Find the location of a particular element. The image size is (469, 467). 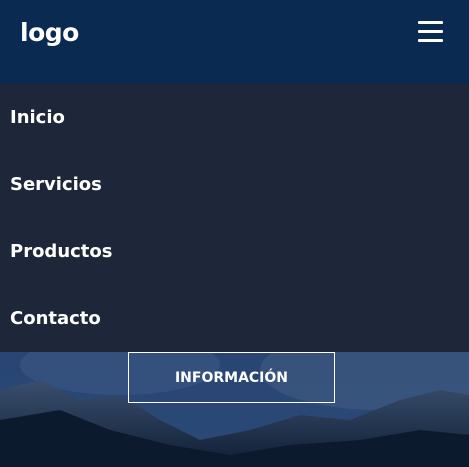

nav-item-productos: Productos is located at coordinates (234, 251).